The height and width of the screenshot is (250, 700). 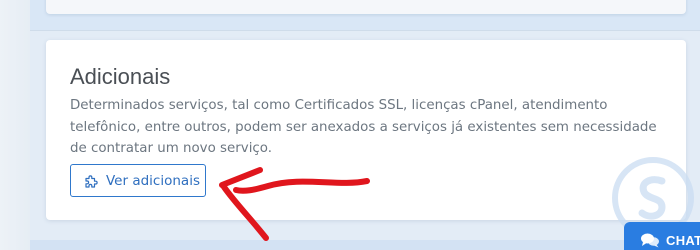 I want to click on chat-bubbles-icon, so click(x=650, y=240).